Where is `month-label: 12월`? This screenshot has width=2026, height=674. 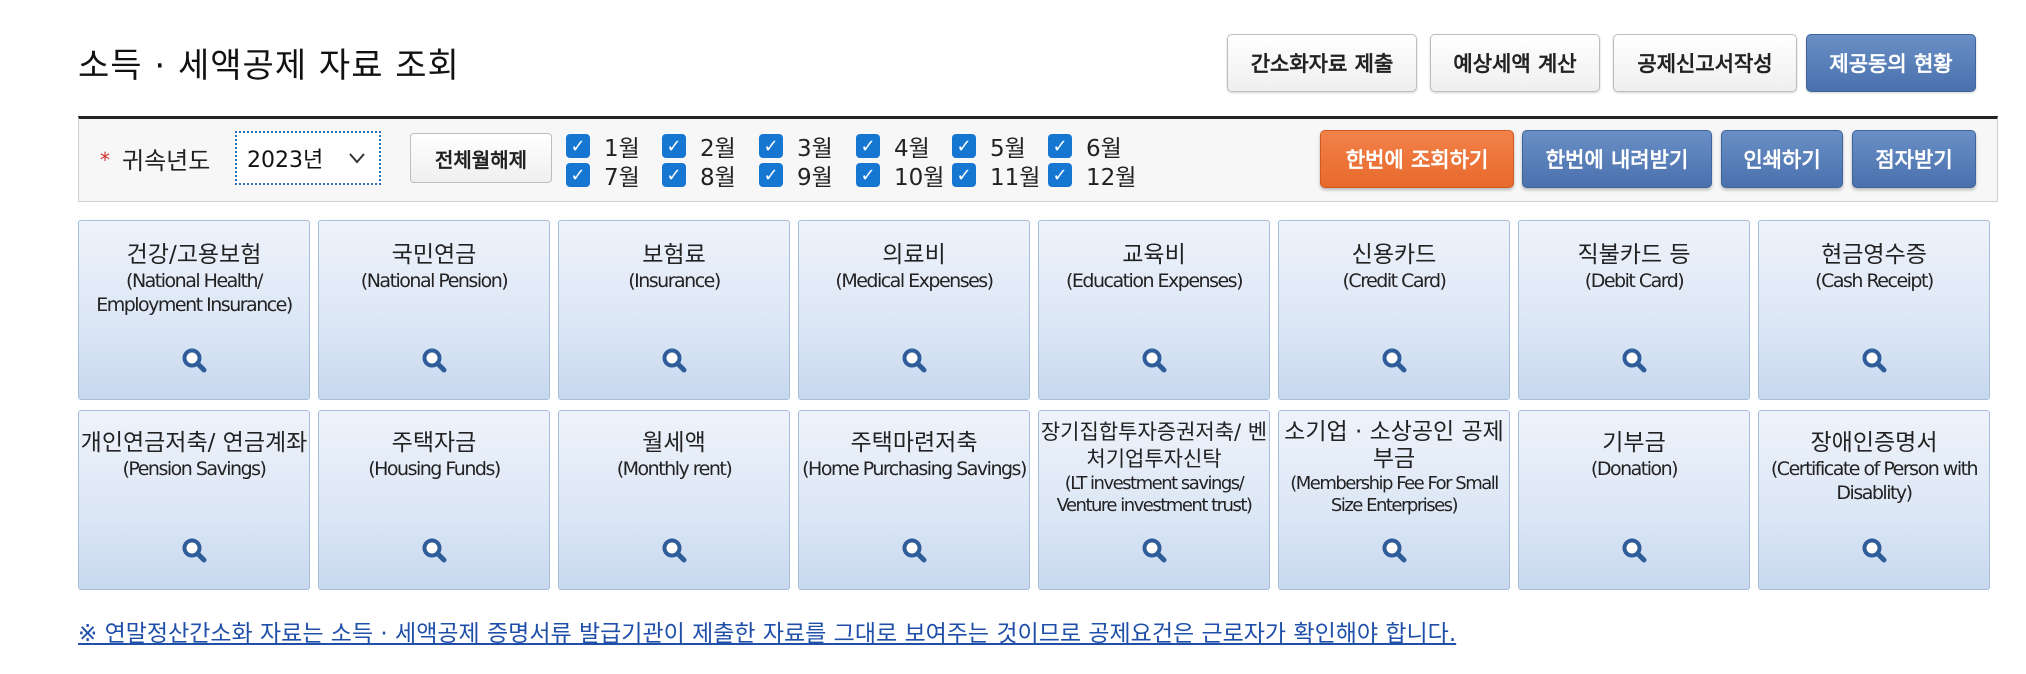
month-label: 12월 is located at coordinates (1111, 178).